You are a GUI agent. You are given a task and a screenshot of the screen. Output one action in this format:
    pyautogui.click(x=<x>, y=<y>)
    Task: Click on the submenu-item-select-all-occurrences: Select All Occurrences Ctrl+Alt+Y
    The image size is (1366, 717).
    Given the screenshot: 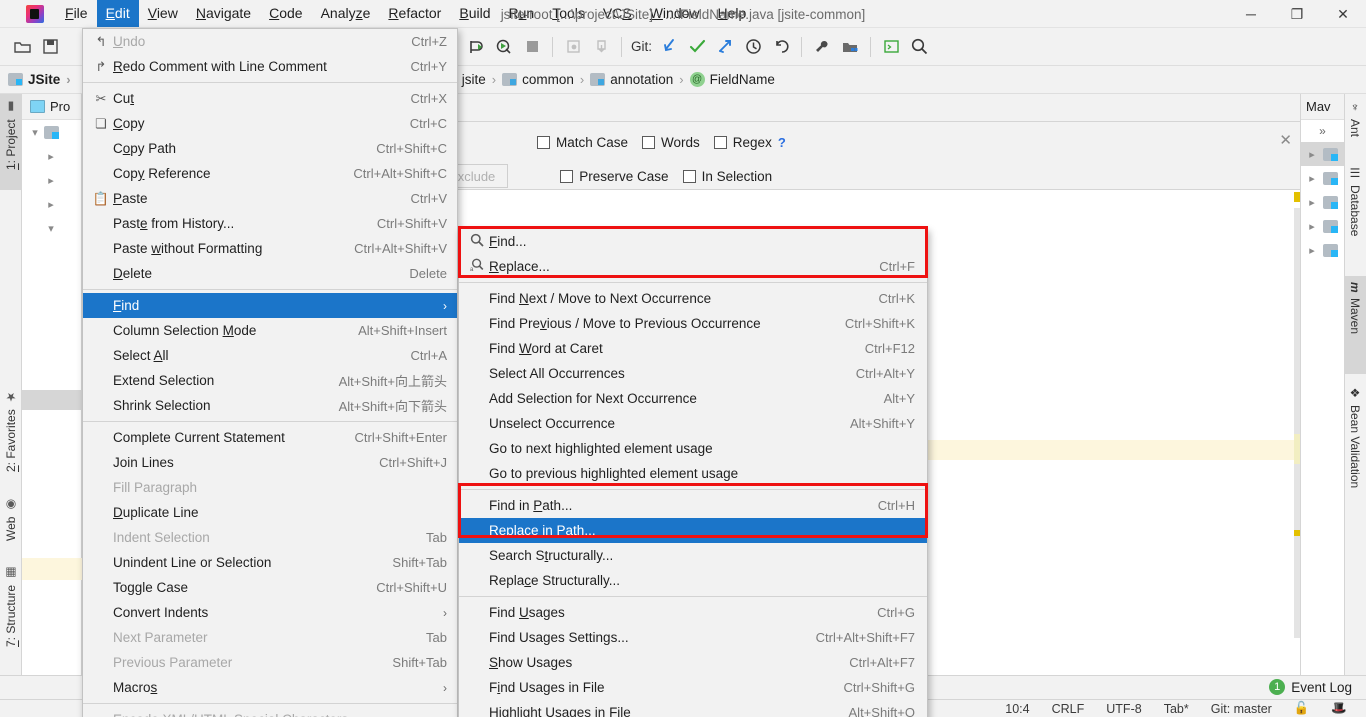 What is the action you would take?
    pyautogui.click(x=693, y=373)
    